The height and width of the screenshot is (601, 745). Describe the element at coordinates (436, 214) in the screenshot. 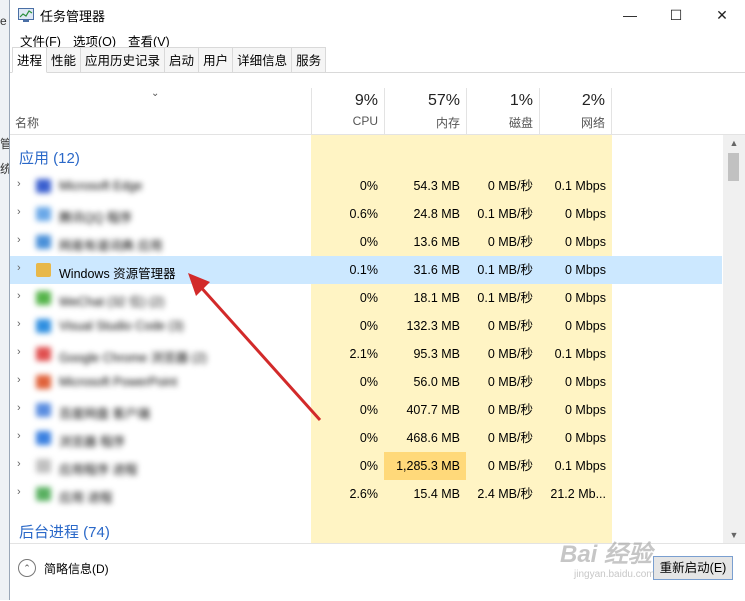

I see `process-mem-value: 24.8 MB` at that location.